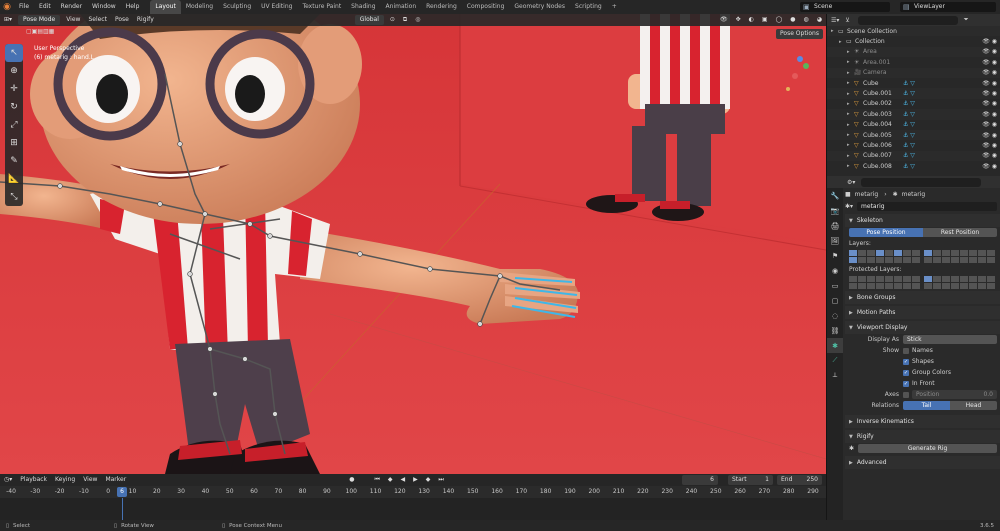  Describe the element at coordinates (835, 20) in the screenshot. I see `outliner-editor-icon: ☰▾` at that location.